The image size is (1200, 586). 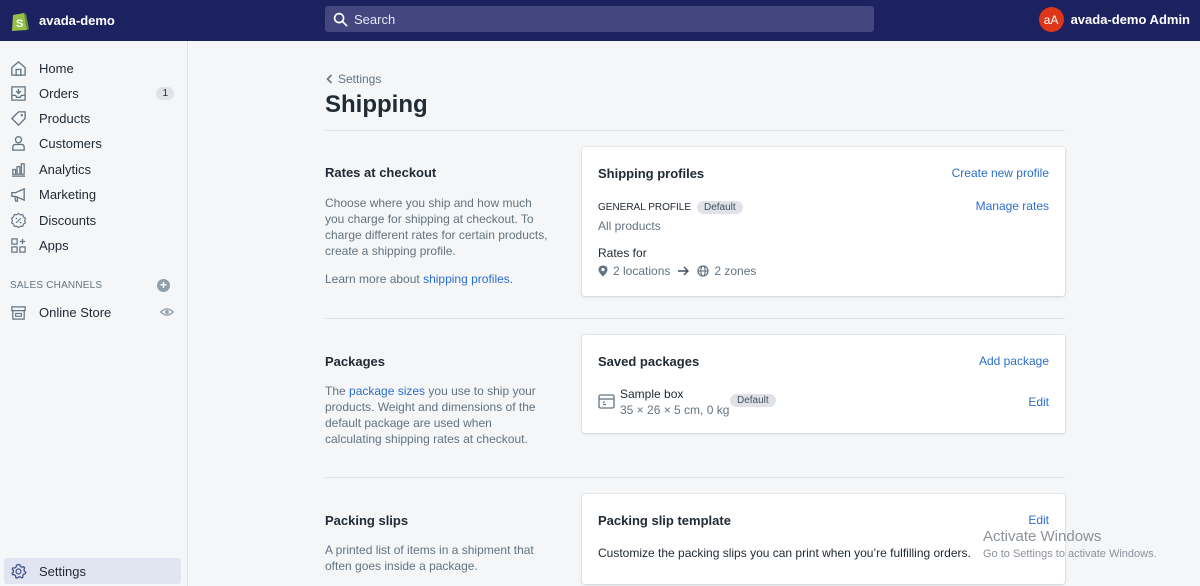 I want to click on sidebar-item-label: Discounts, so click(x=68, y=220).